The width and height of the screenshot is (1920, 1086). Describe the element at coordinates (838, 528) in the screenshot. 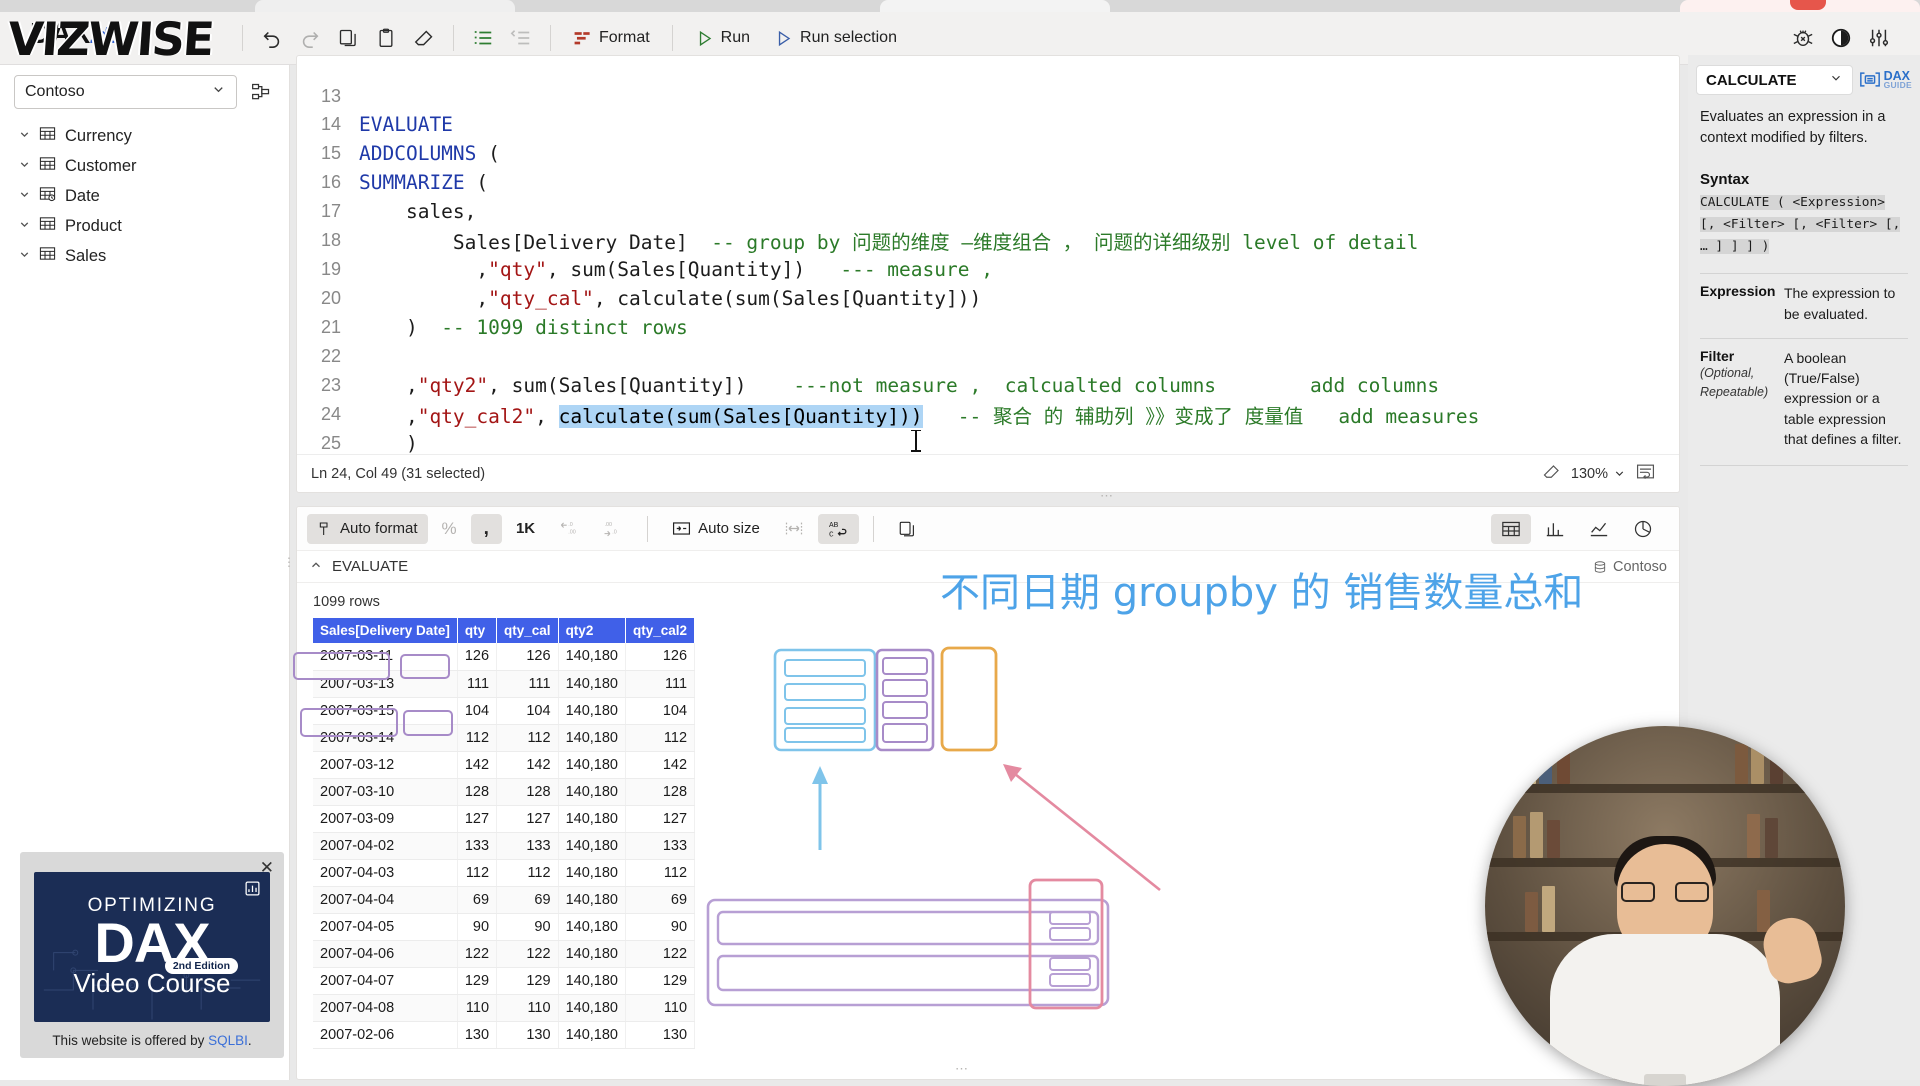

I see `wrap-text-icon: AB C` at that location.